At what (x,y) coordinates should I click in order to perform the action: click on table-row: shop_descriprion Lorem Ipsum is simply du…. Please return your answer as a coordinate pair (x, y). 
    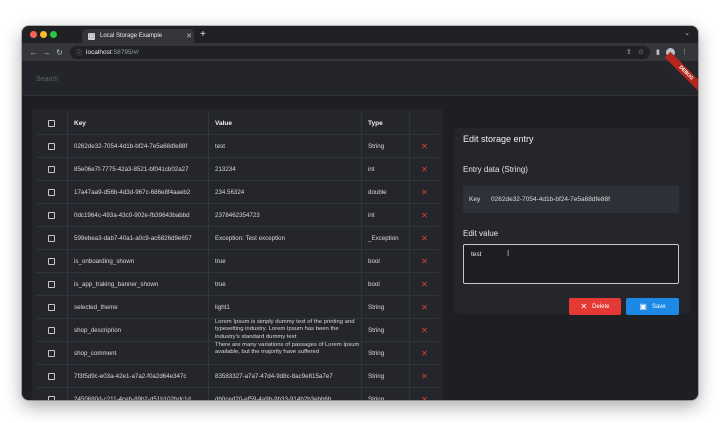
    Looking at the image, I should click on (237, 330).